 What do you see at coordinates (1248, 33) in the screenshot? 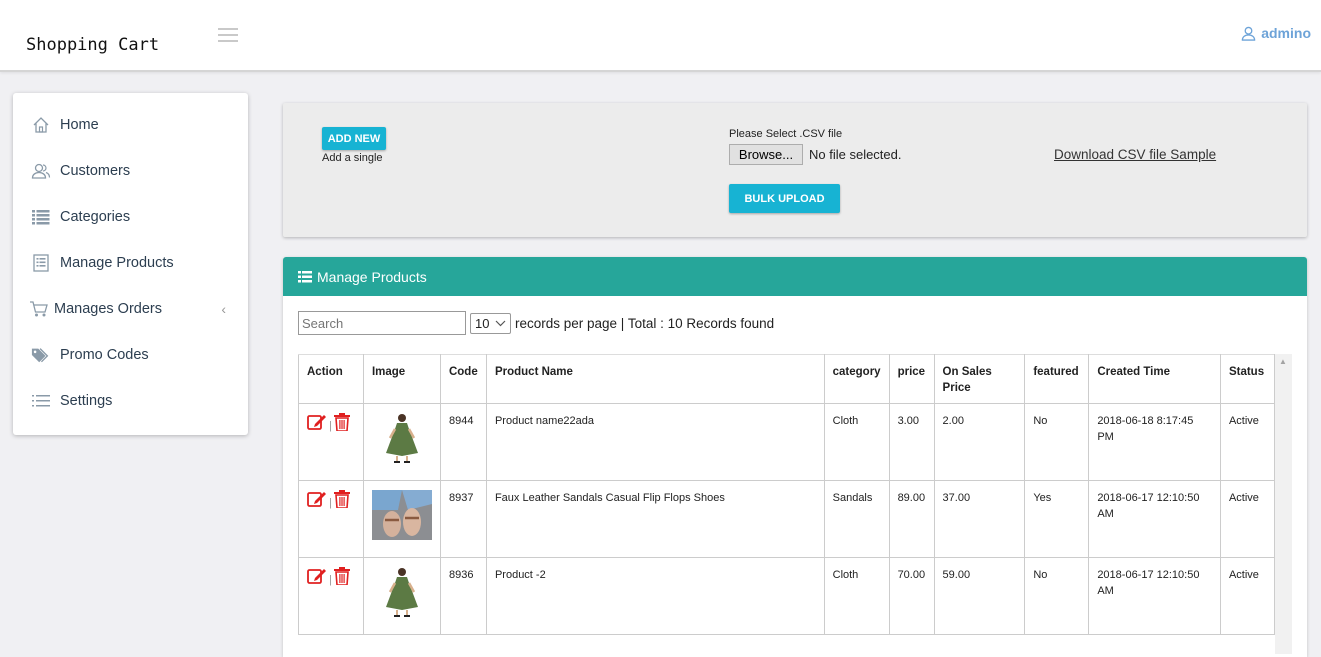
I see `user-icon` at bounding box center [1248, 33].